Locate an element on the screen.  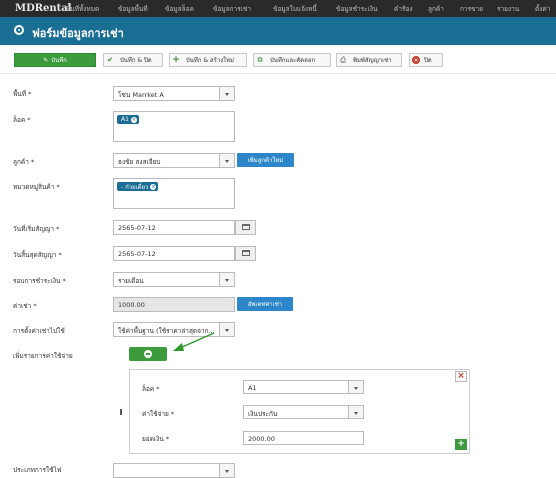
remove-expense-button: × is located at coordinates (461, 376).